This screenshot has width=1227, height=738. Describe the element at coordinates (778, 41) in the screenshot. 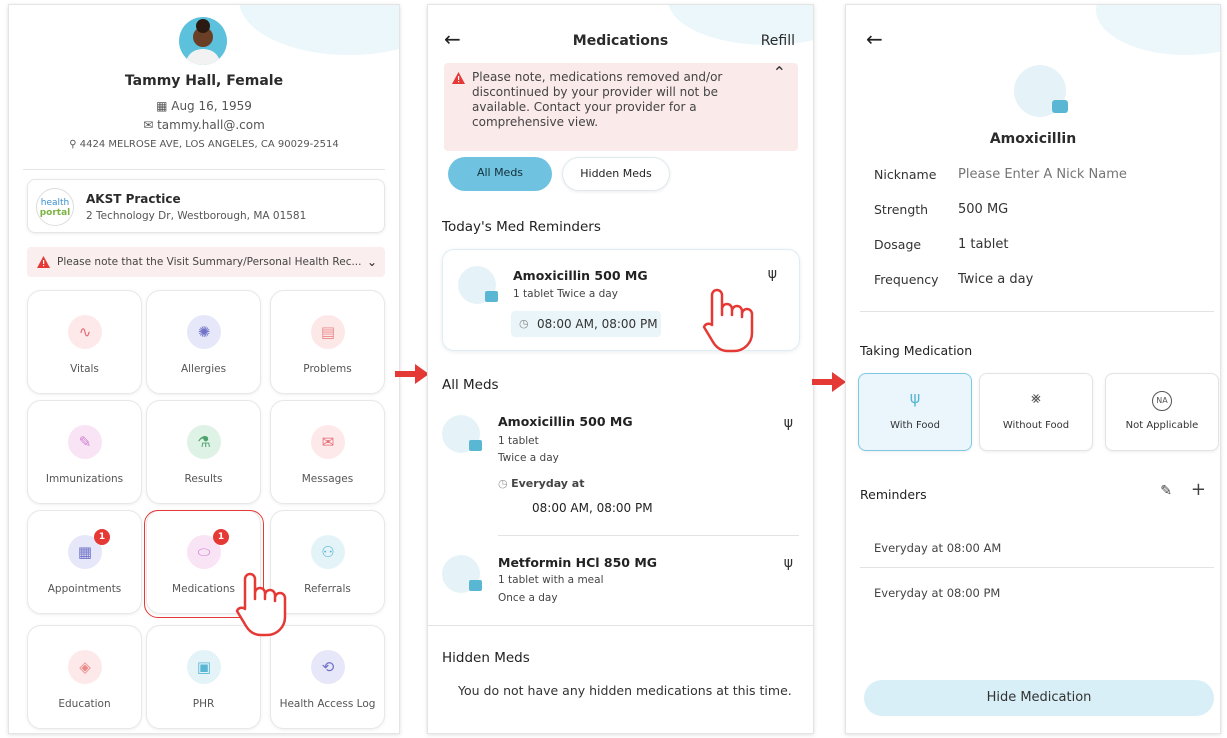

I see `refill-button: Refill` at that location.